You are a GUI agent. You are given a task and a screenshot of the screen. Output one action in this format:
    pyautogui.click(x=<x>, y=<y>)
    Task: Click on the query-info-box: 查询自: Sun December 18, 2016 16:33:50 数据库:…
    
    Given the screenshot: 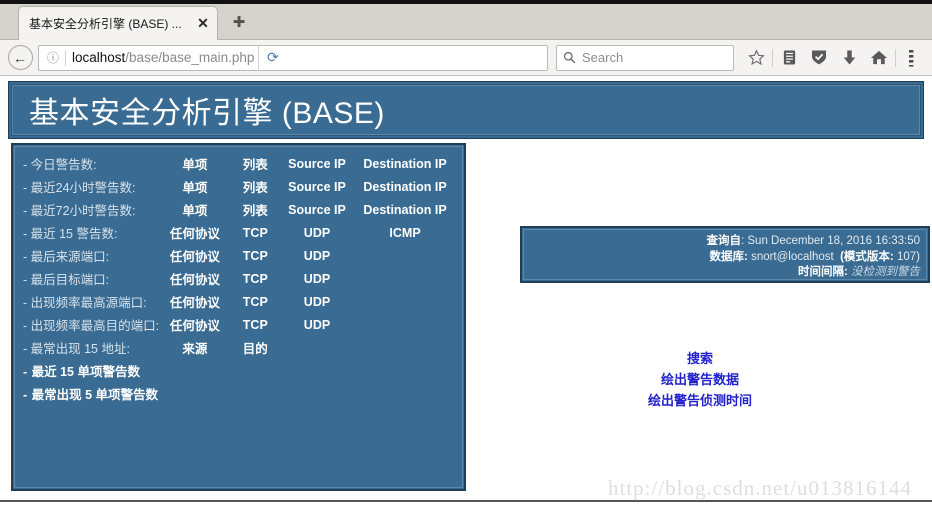 What is the action you would take?
    pyautogui.click(x=725, y=254)
    